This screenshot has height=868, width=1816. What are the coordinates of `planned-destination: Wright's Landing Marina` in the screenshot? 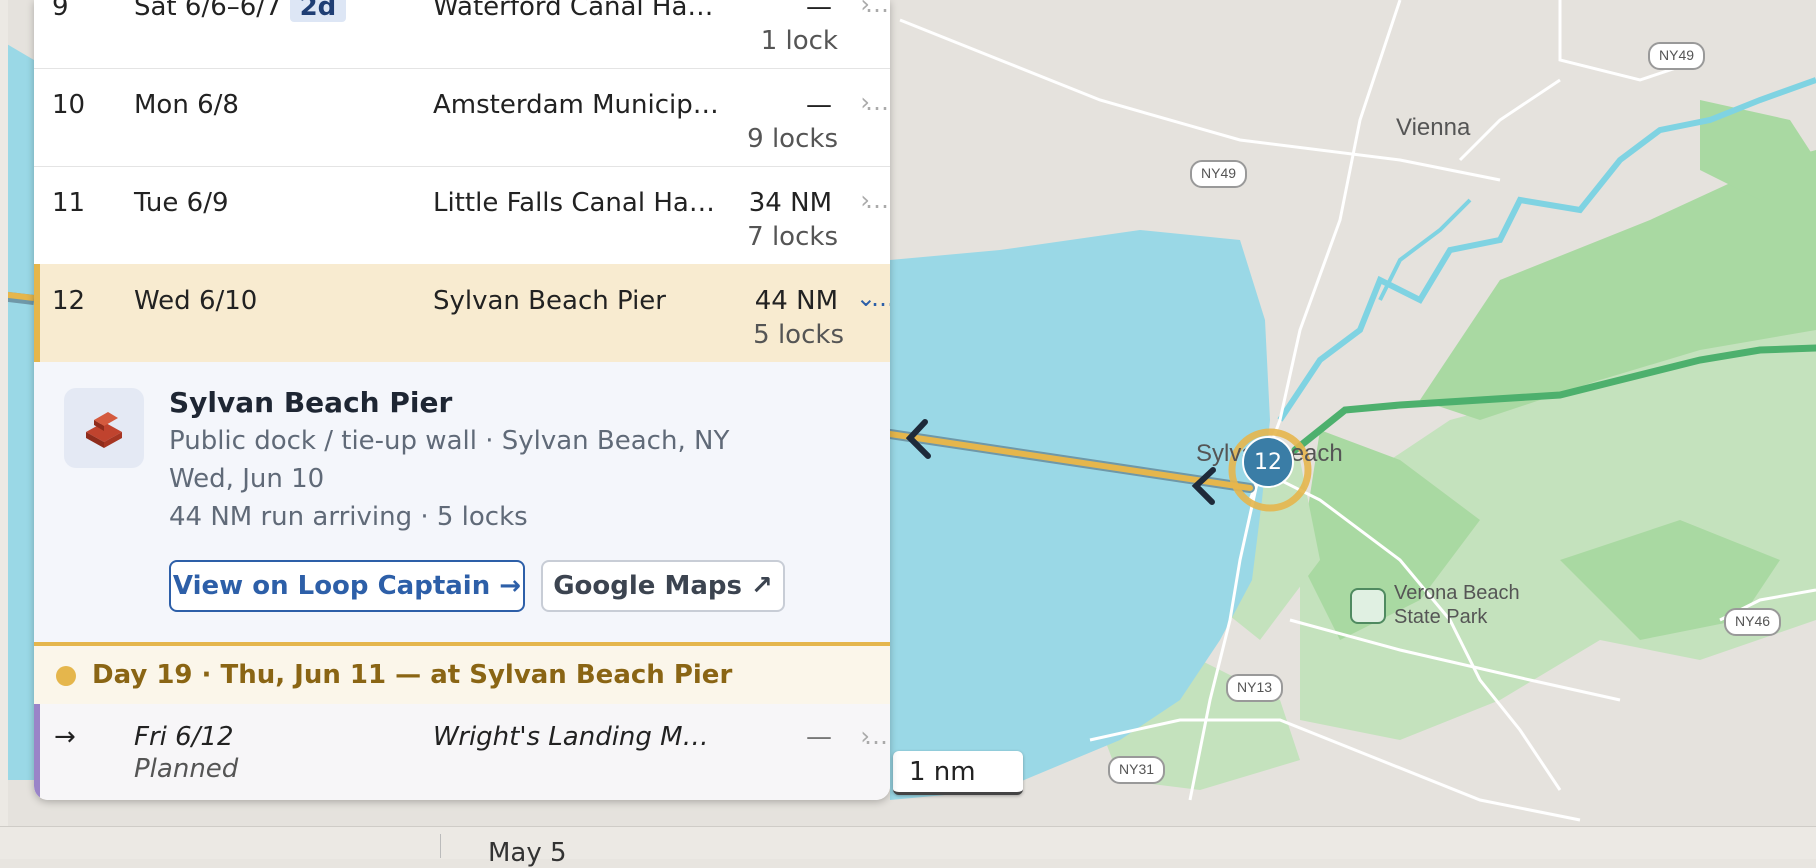 It's located at (578, 737).